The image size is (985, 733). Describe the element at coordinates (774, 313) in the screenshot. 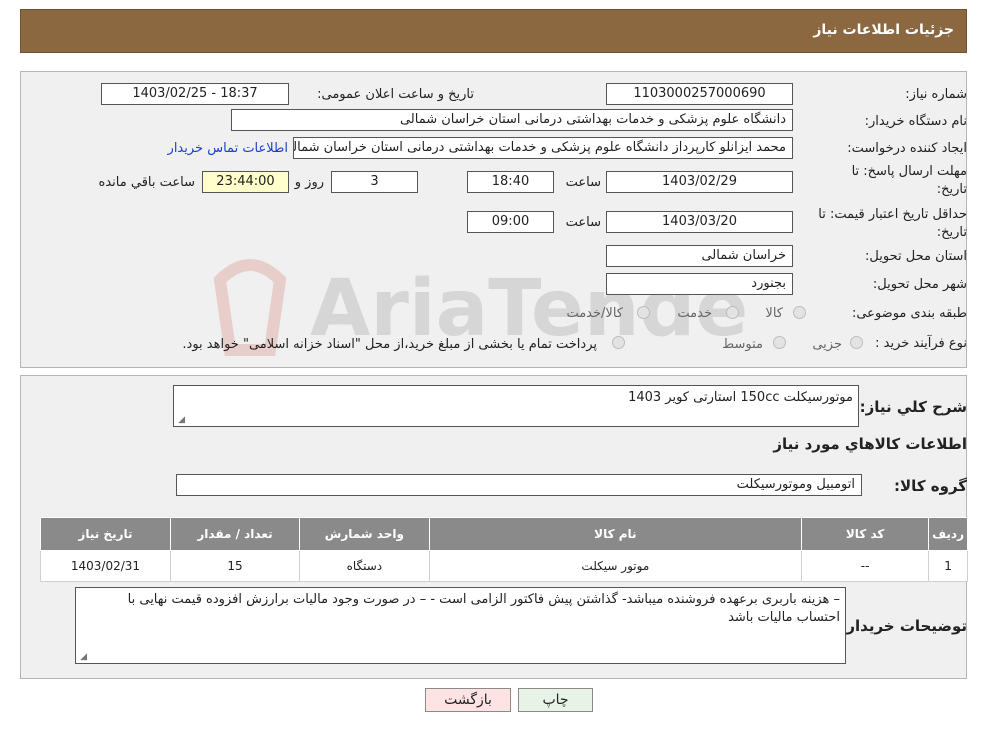

I see `category-option-goods: کالا` at that location.